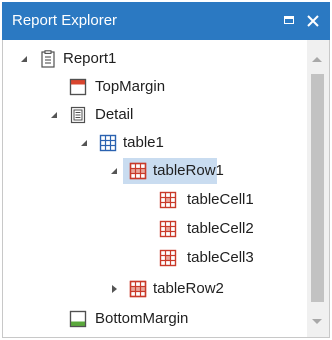 The height and width of the screenshot is (340, 332). Describe the element at coordinates (116, 289) in the screenshot. I see `collapsed-arrow-icon` at that location.